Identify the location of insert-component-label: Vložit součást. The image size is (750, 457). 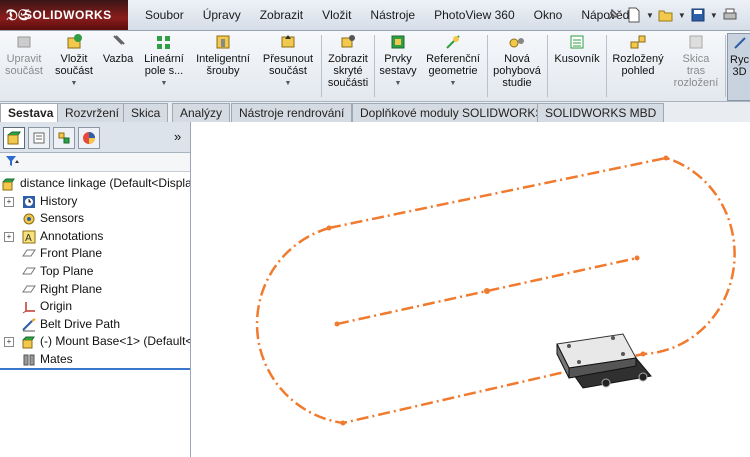
(74, 65).